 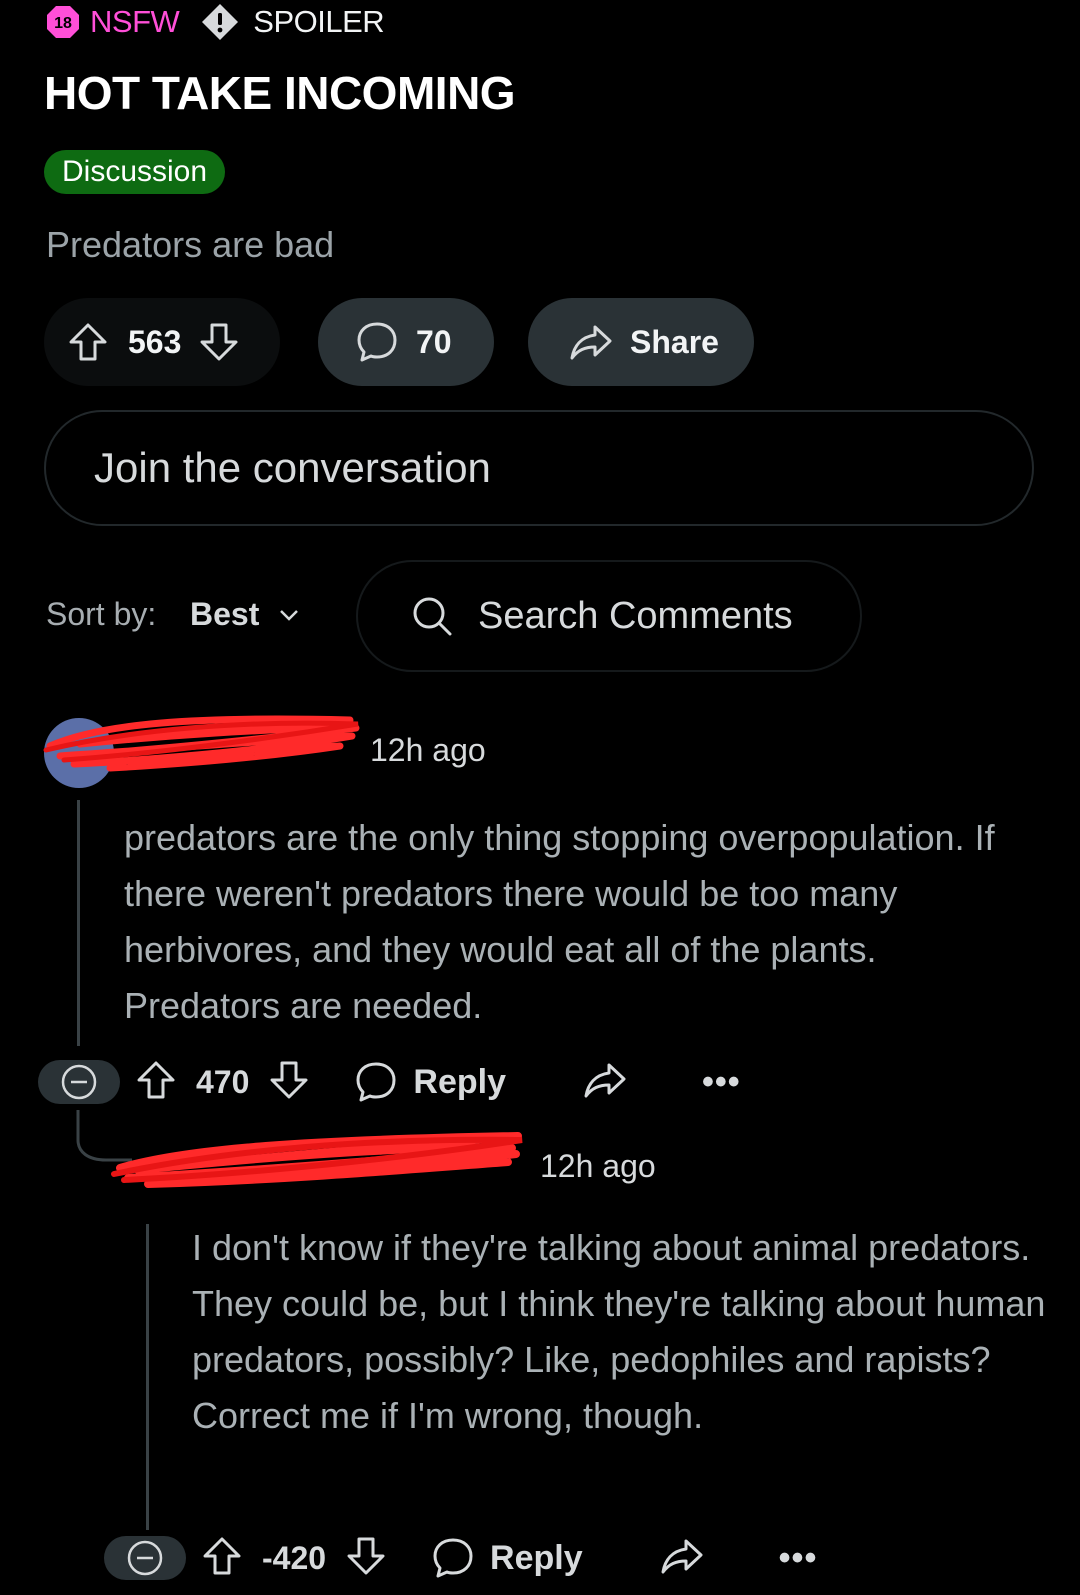 I want to click on nsfw-badge-icon: 18, so click(x=63, y=22).